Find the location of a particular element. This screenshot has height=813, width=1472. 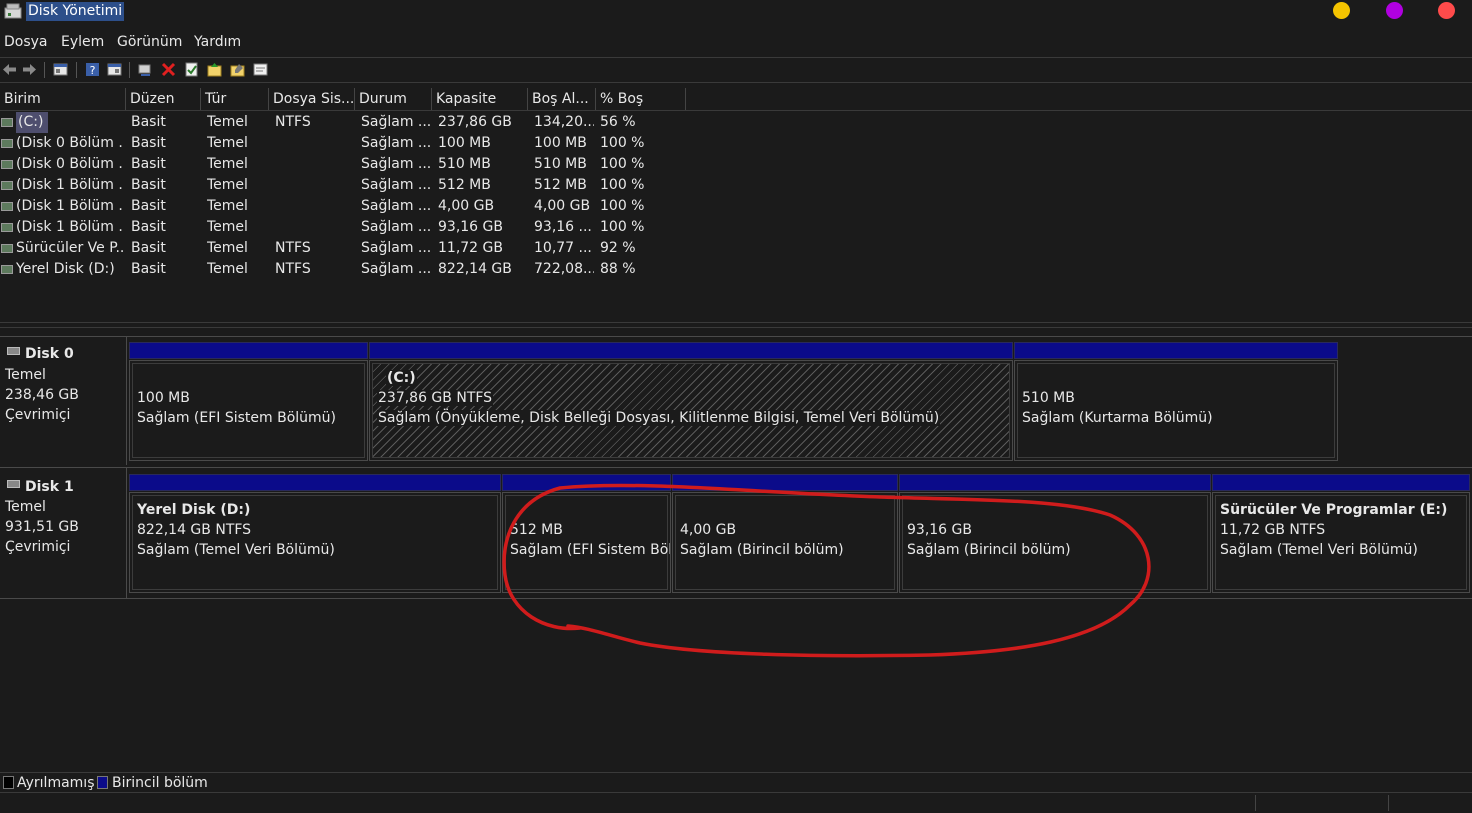

check-icon is located at coordinates (191, 69).